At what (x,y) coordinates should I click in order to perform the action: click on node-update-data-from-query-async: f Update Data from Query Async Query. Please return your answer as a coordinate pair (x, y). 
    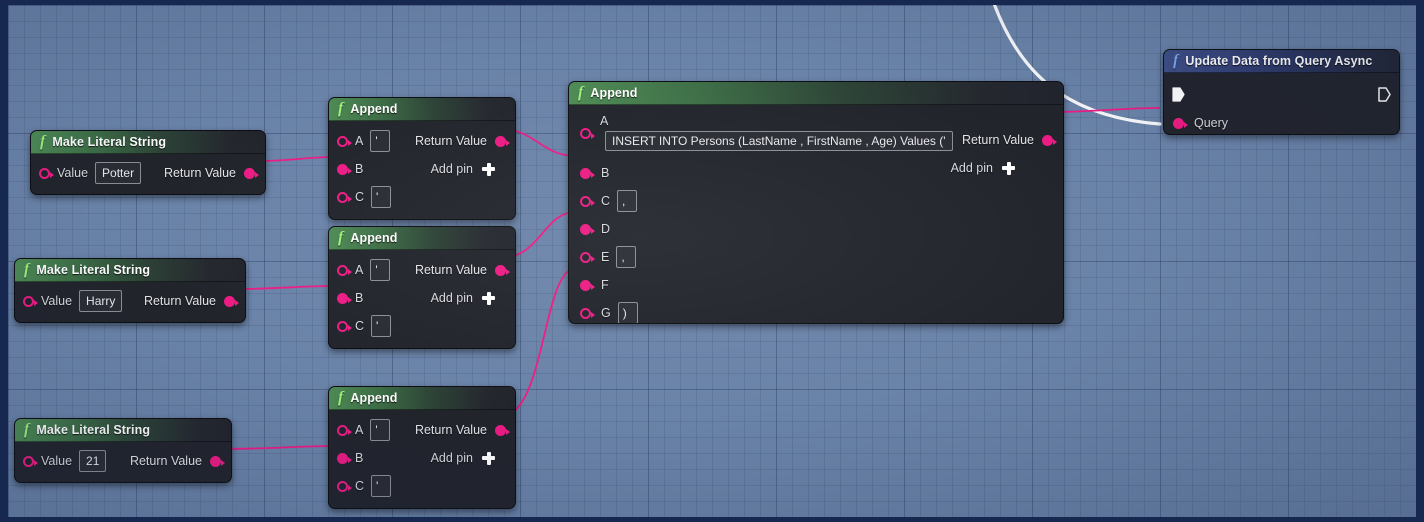
    Looking at the image, I should click on (1281, 92).